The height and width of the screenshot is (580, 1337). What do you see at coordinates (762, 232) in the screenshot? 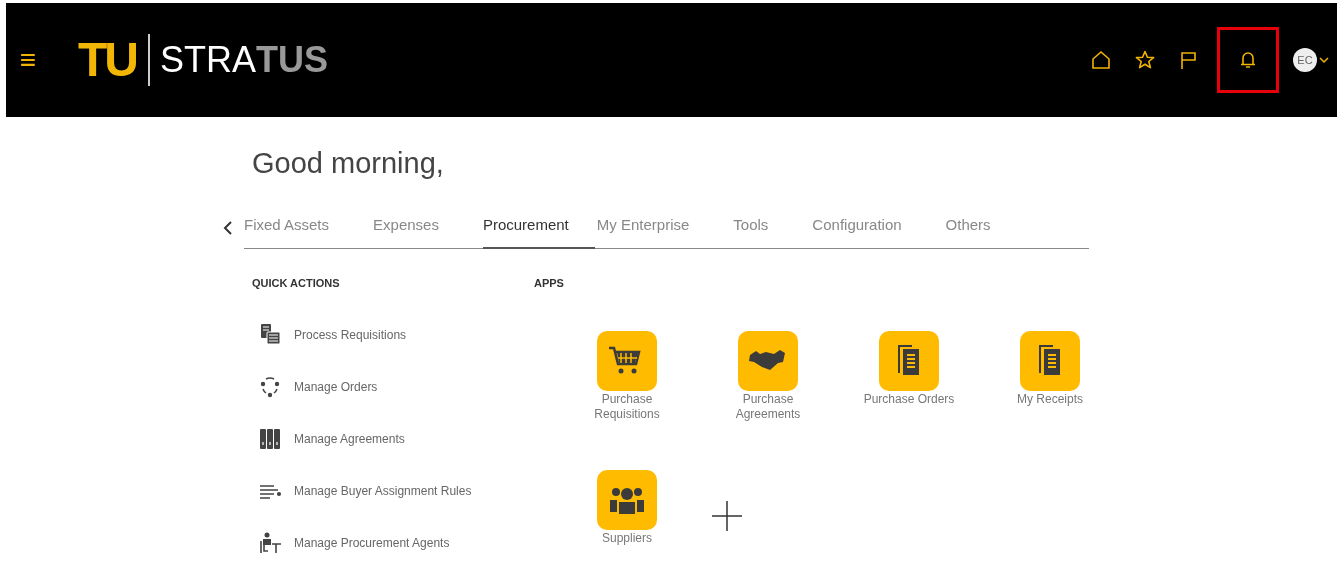
I see `tab: Tools` at bounding box center [762, 232].